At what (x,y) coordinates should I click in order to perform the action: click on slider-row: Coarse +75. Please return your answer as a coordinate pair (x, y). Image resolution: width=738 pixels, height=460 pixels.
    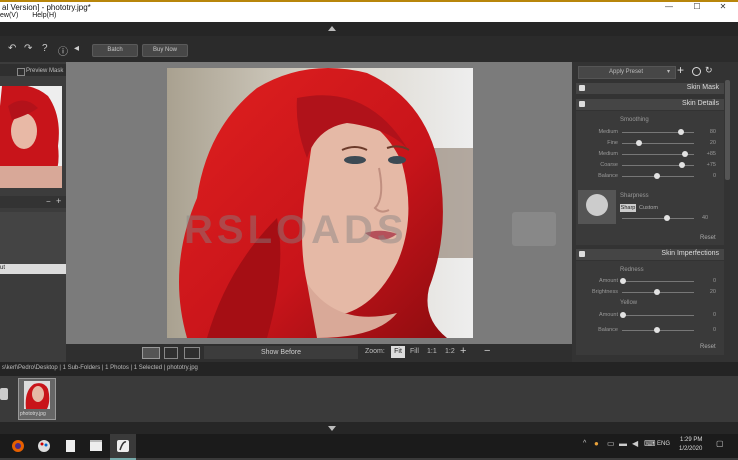
    Looking at the image, I should click on (653, 166).